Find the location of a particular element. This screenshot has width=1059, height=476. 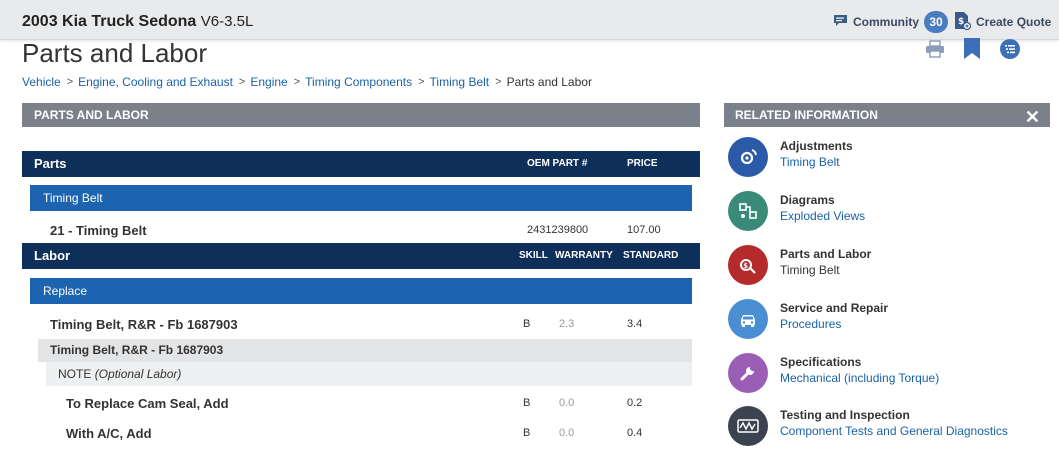

print-icon is located at coordinates (935, 51).